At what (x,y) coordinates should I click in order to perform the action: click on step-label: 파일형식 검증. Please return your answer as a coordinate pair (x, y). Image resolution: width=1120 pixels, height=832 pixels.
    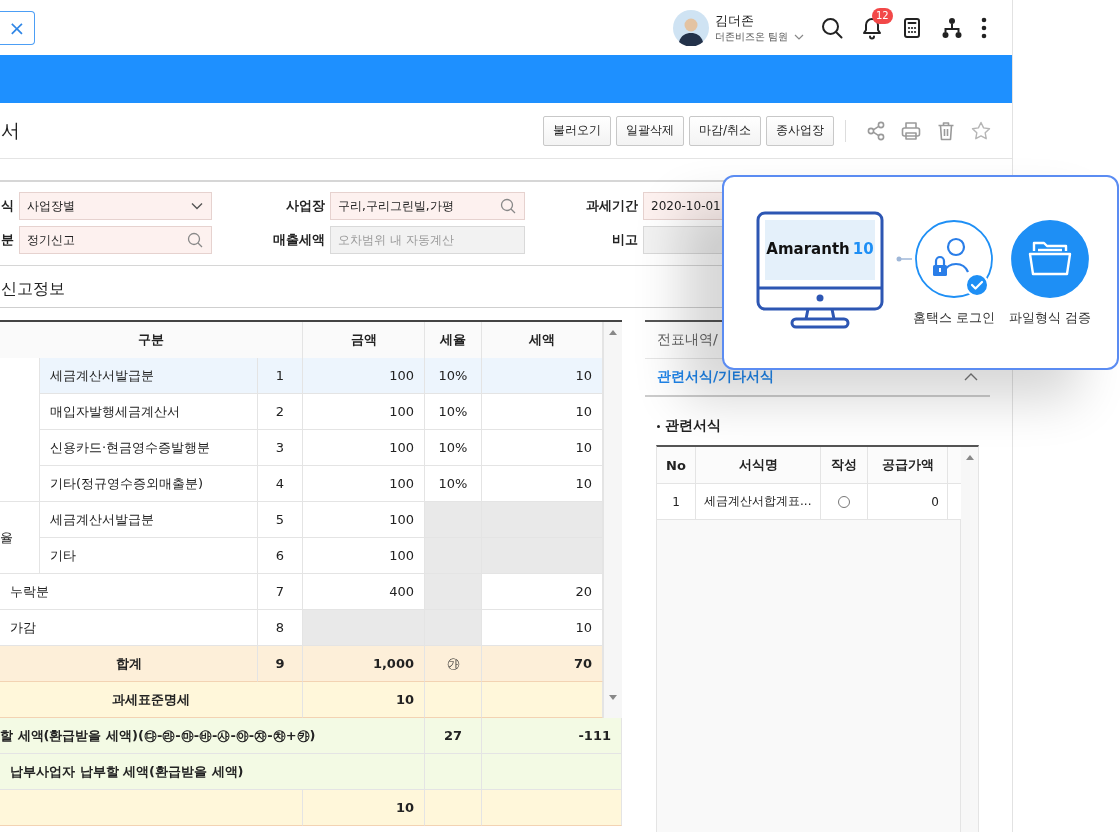
    Looking at the image, I should click on (1050, 318).